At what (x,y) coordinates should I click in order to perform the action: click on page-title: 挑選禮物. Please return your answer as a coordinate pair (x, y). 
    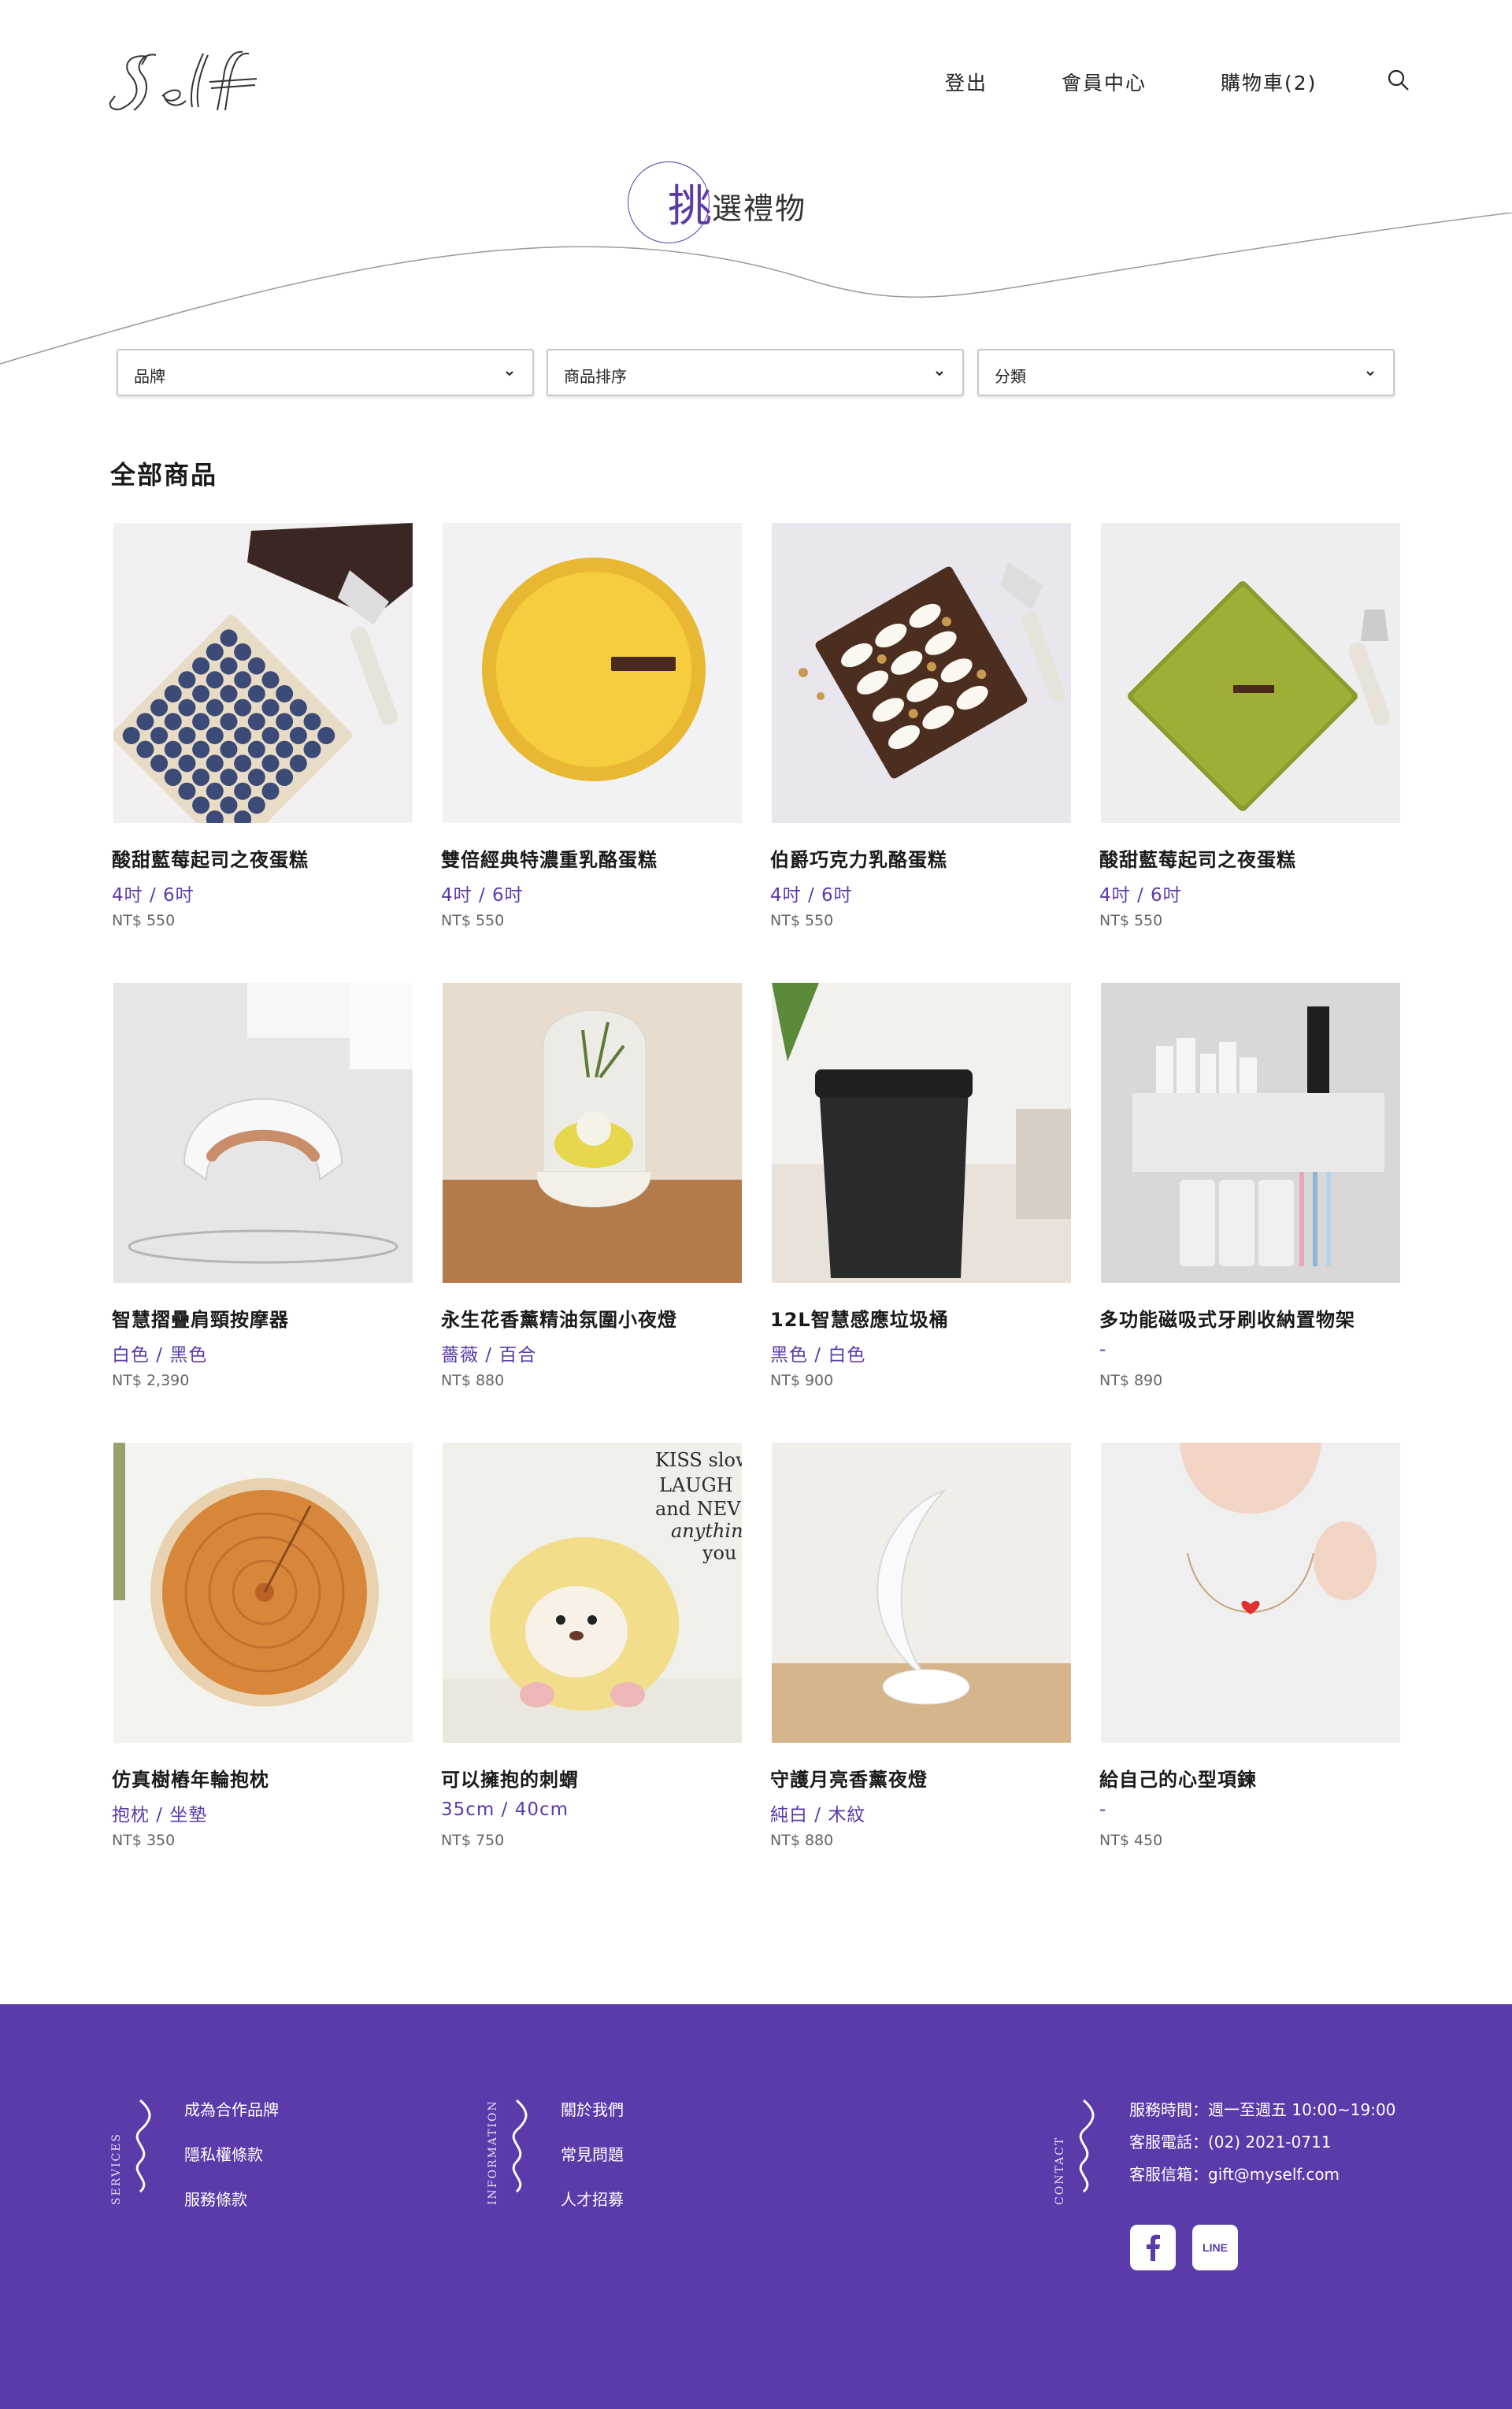
    Looking at the image, I should click on (737, 207).